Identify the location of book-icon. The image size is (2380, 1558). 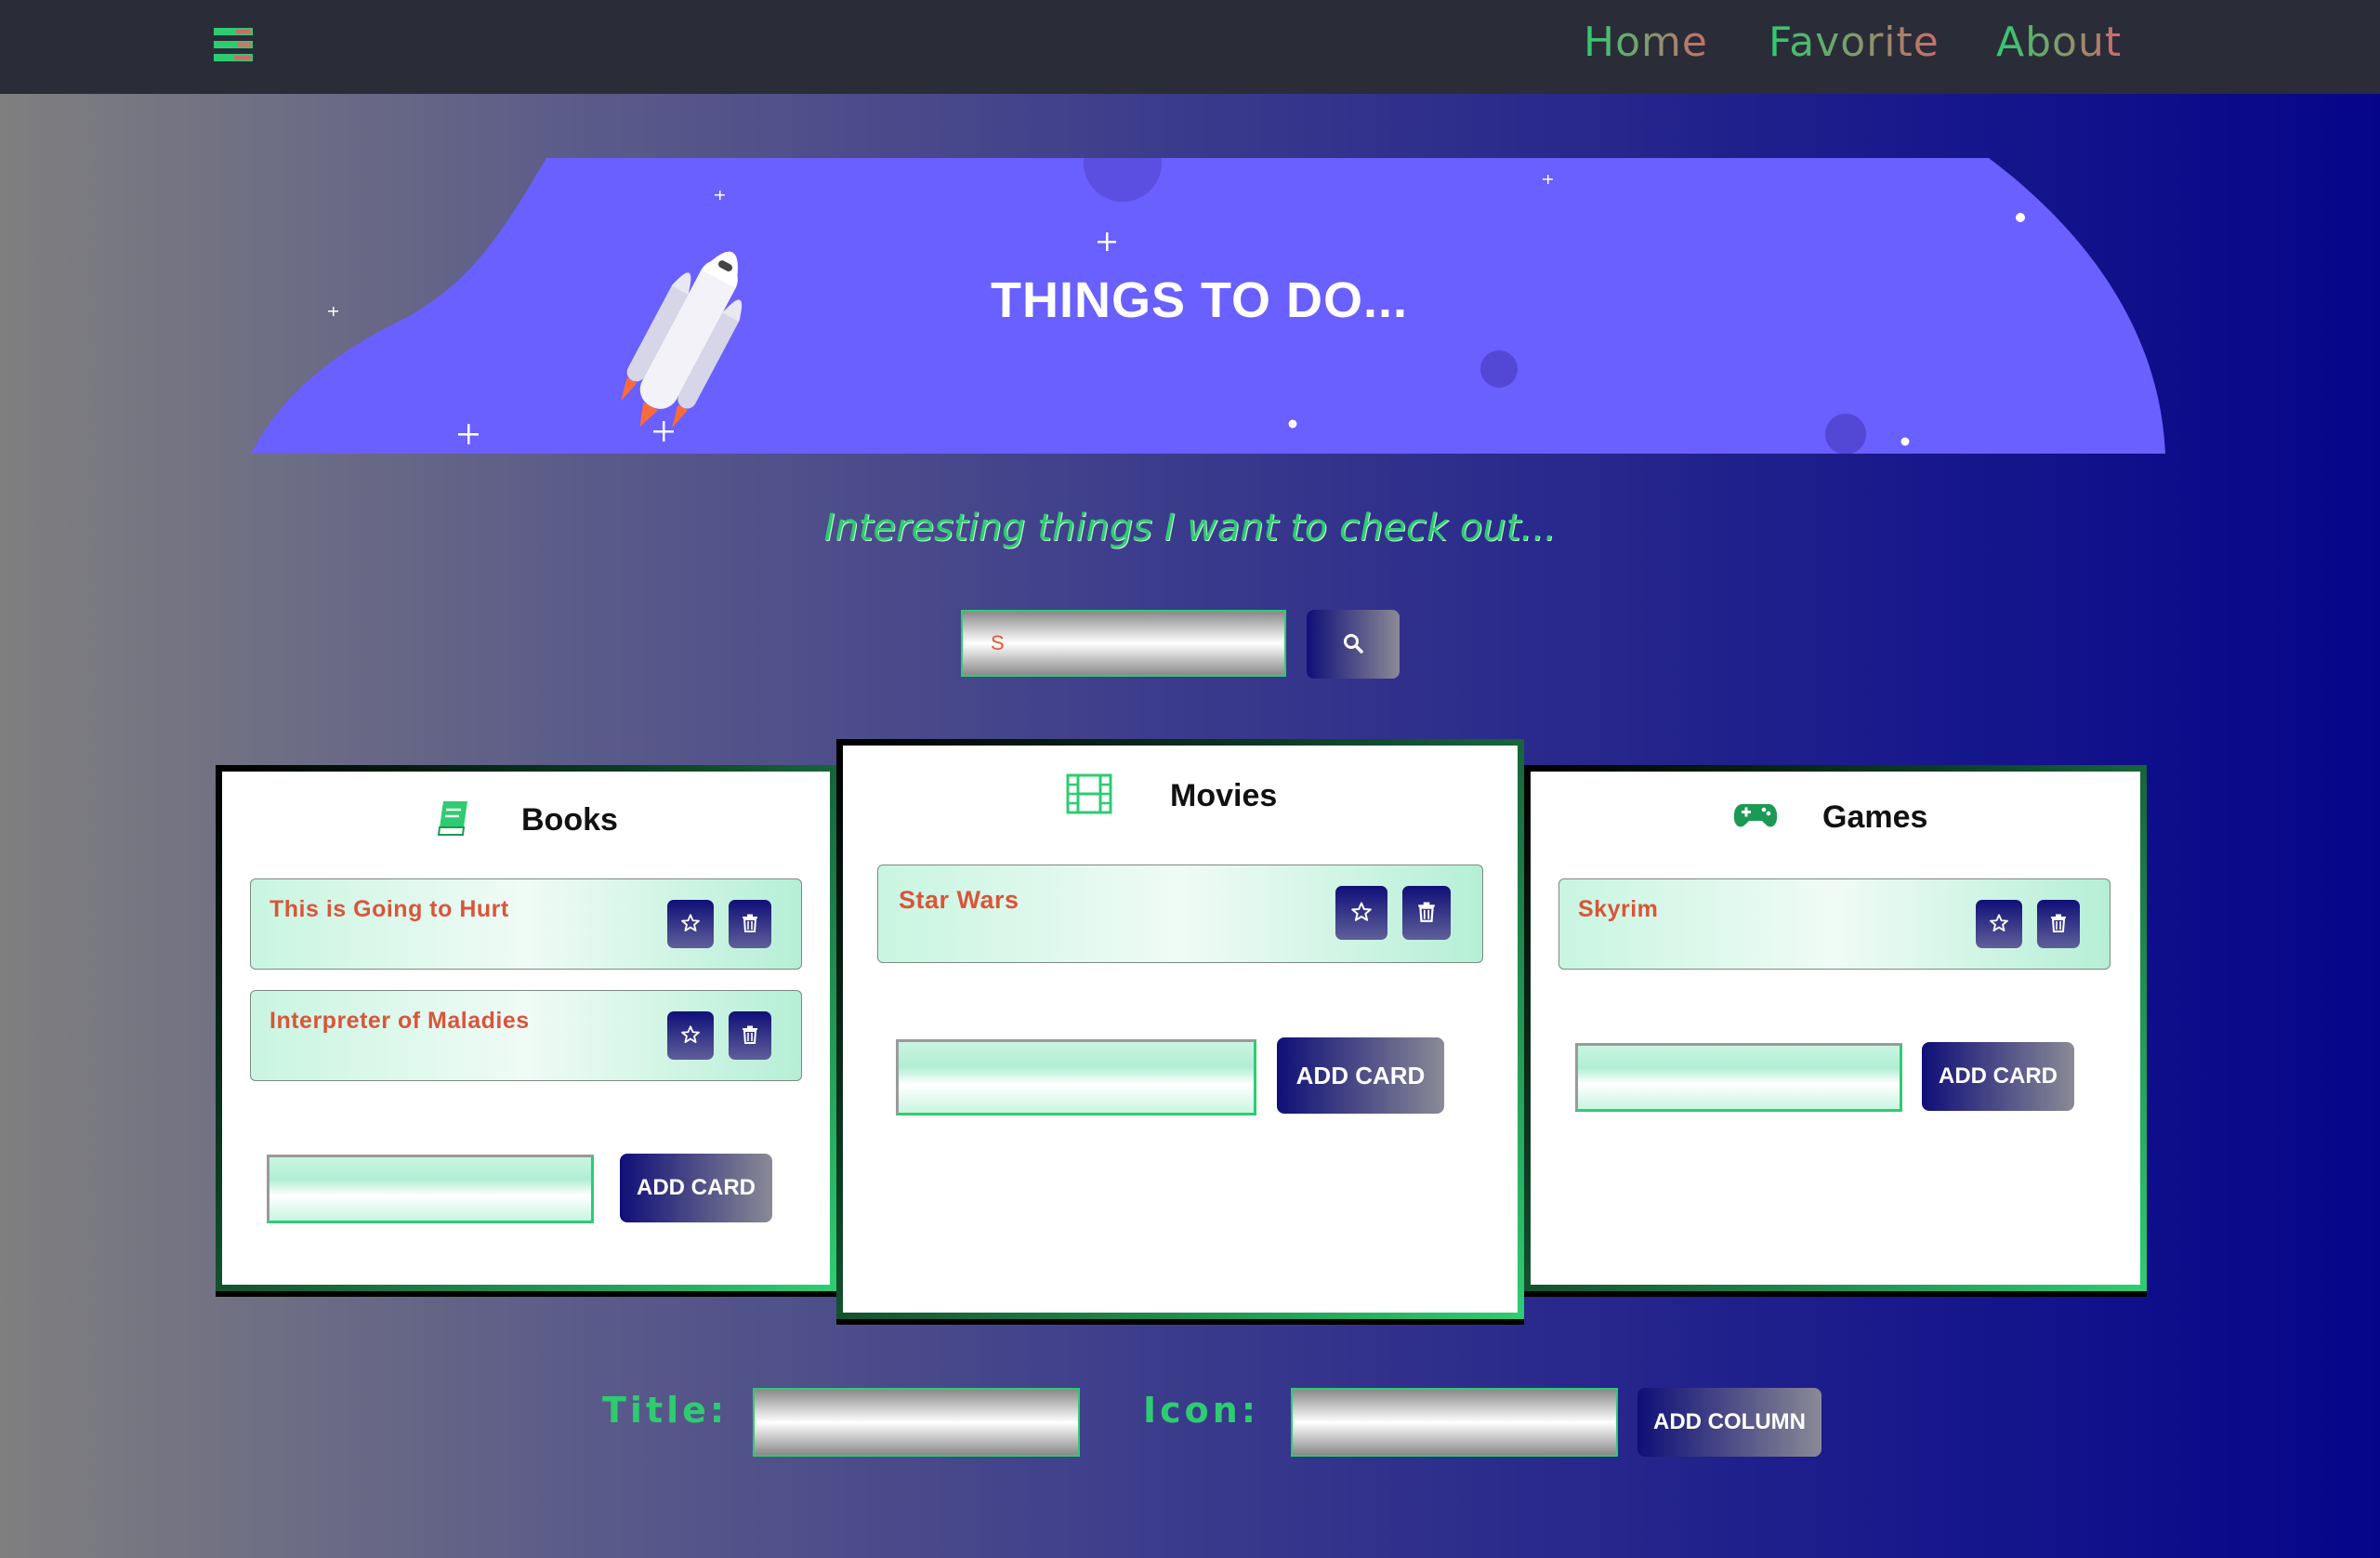
(453, 819).